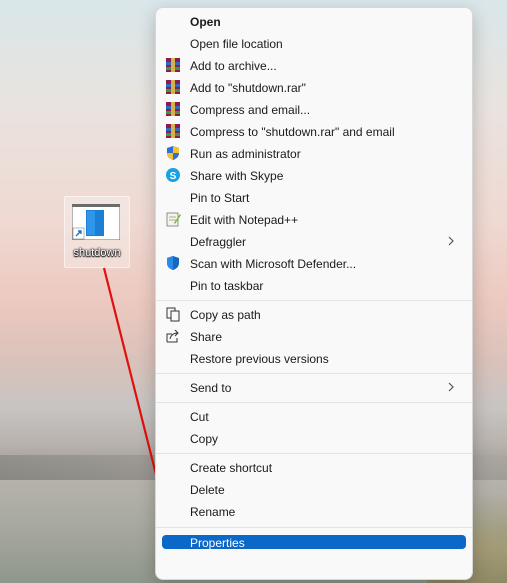  Describe the element at coordinates (199, 417) in the screenshot. I see `menu-item-label: Cut` at that location.